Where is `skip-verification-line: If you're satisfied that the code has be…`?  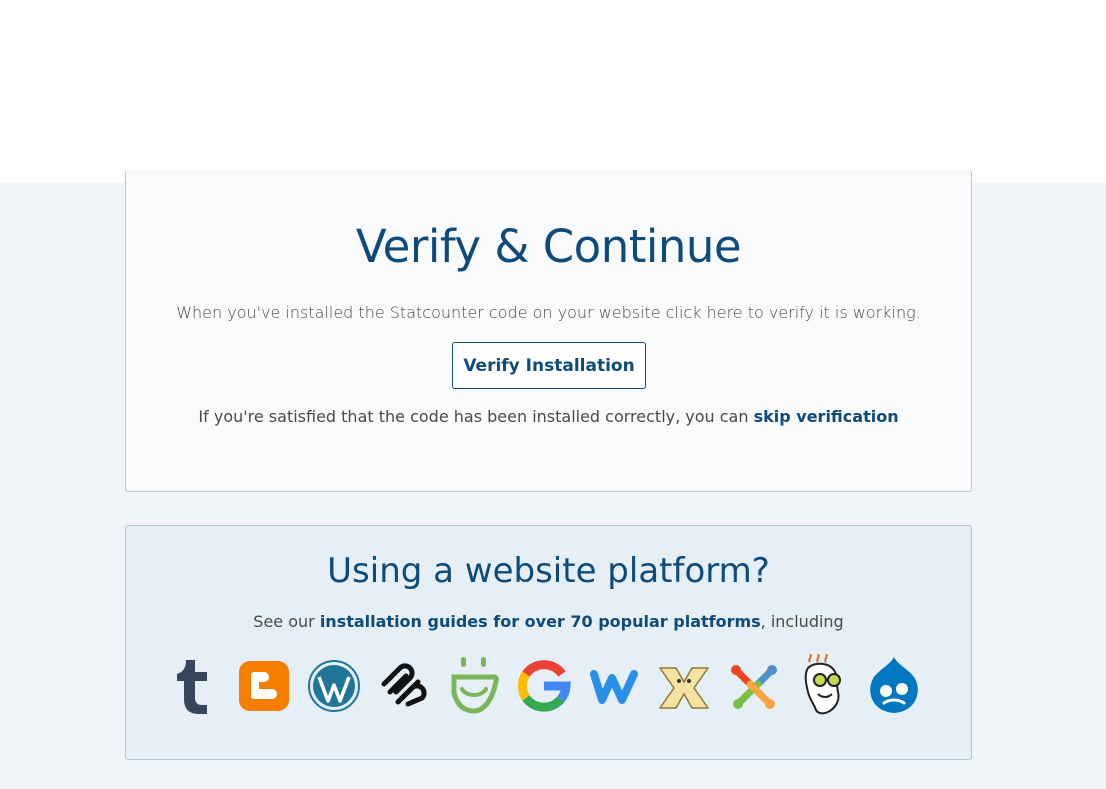 skip-verification-line: If you're satisfied that the code has be… is located at coordinates (548, 416).